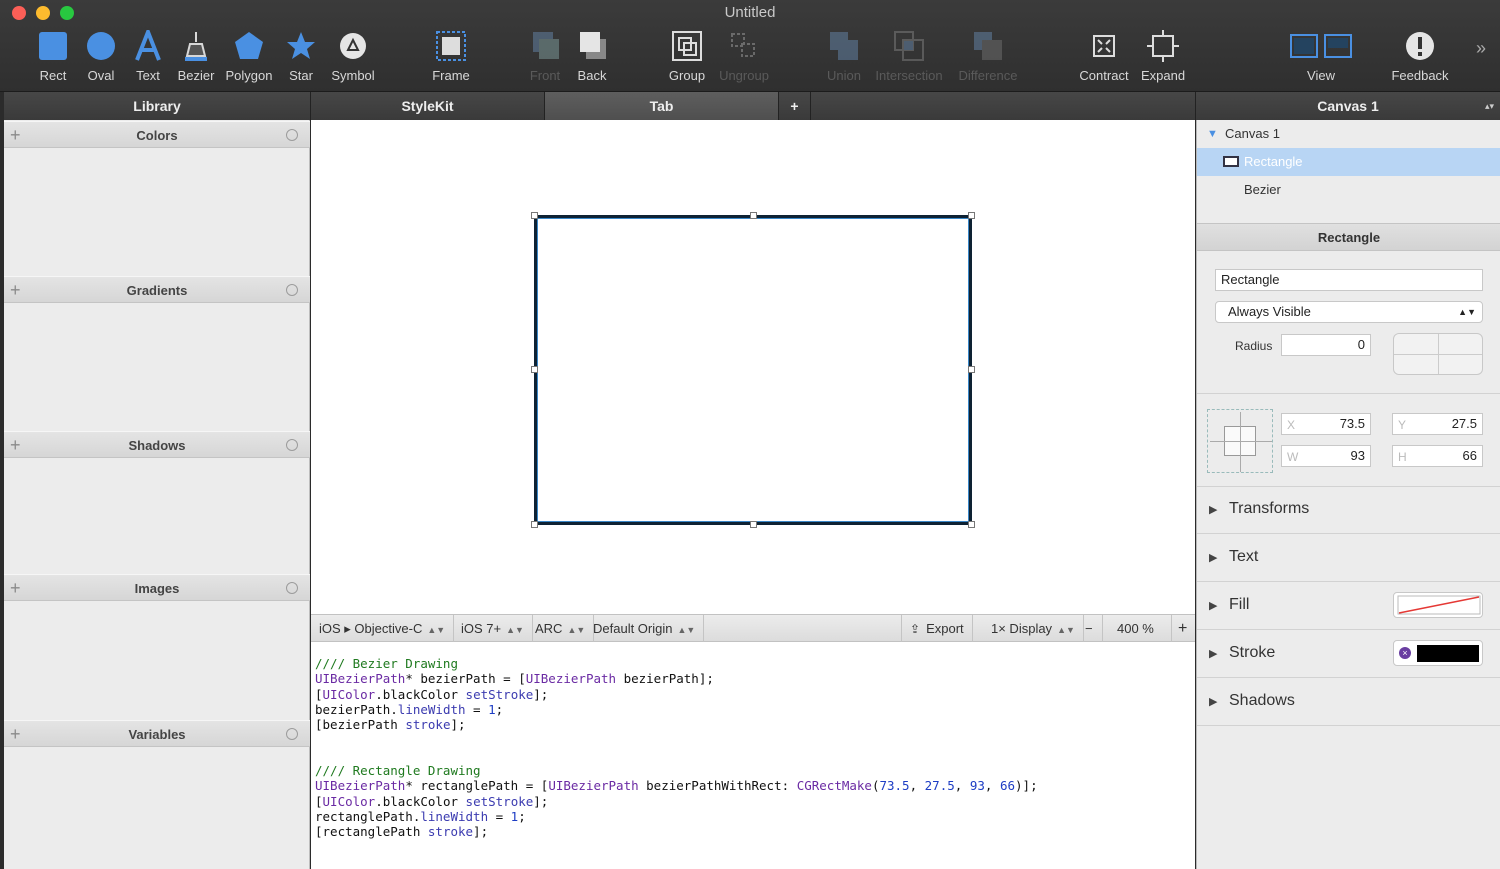 This screenshot has height=869, width=1500. I want to click on tab-tab: Tab, so click(662, 106).